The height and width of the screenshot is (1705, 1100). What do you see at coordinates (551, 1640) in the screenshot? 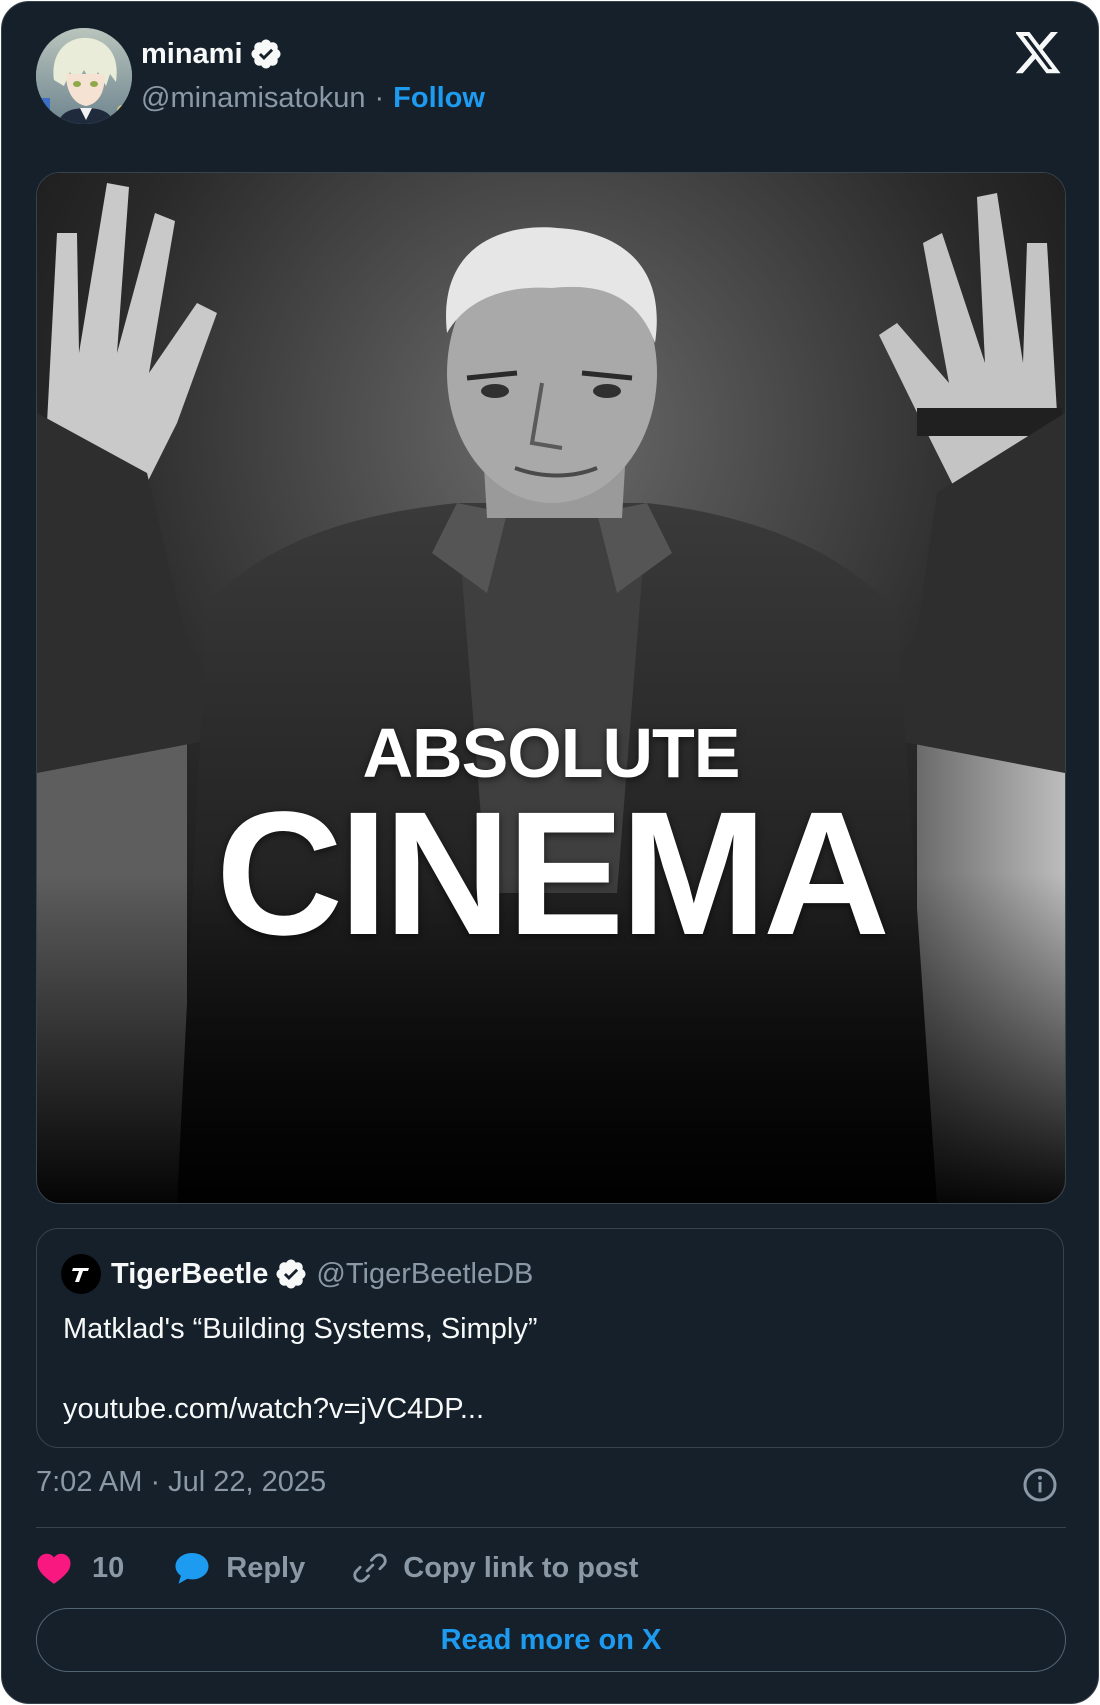
I see `read-more-button: Read more on X` at bounding box center [551, 1640].